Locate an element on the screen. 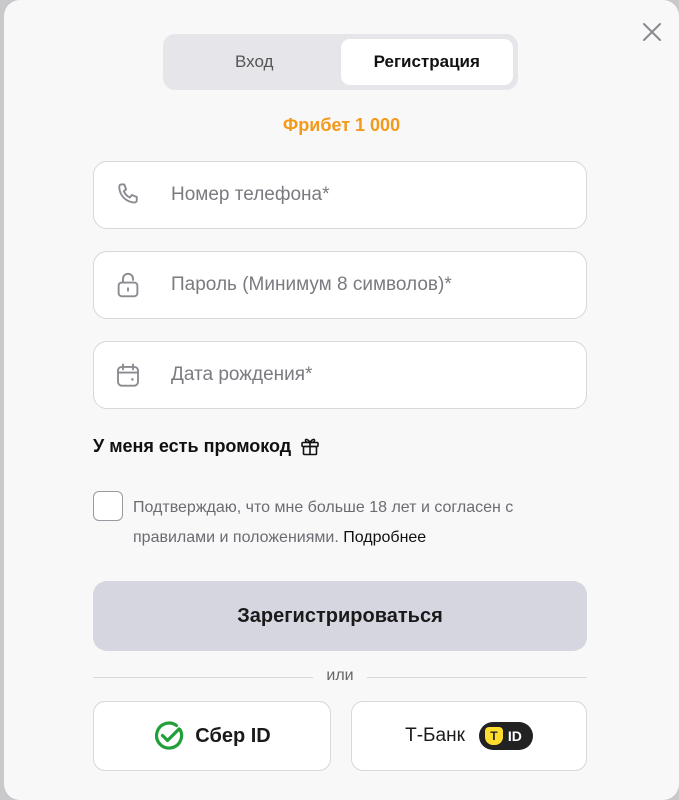 The width and height of the screenshot is (679, 800). tbank-id-badge: T ID is located at coordinates (505, 736).